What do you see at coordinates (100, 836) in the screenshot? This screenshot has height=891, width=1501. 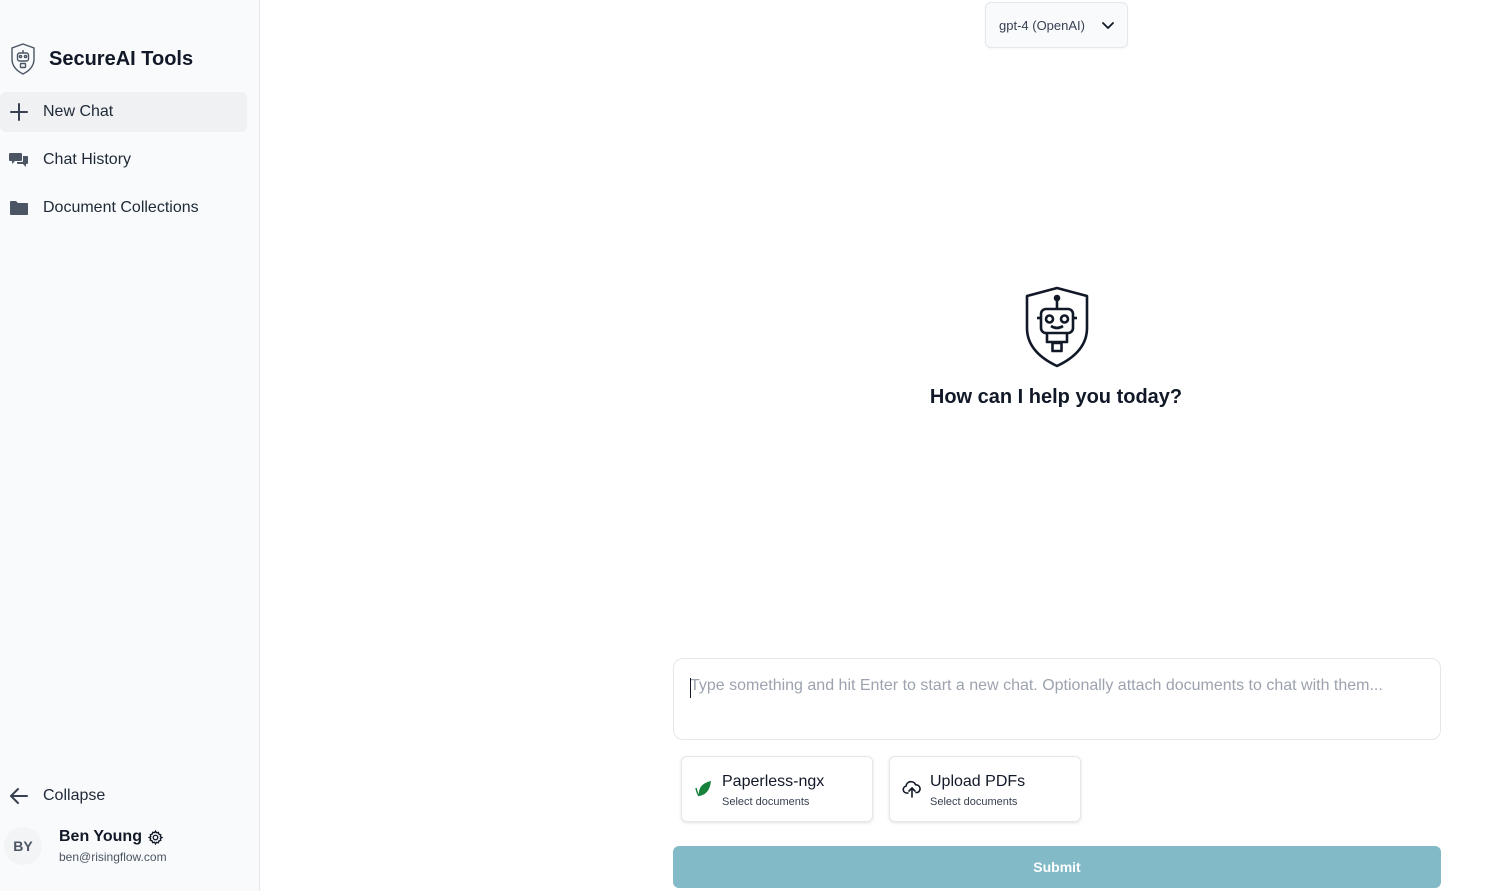 I see `user-name: Ben Young` at bounding box center [100, 836].